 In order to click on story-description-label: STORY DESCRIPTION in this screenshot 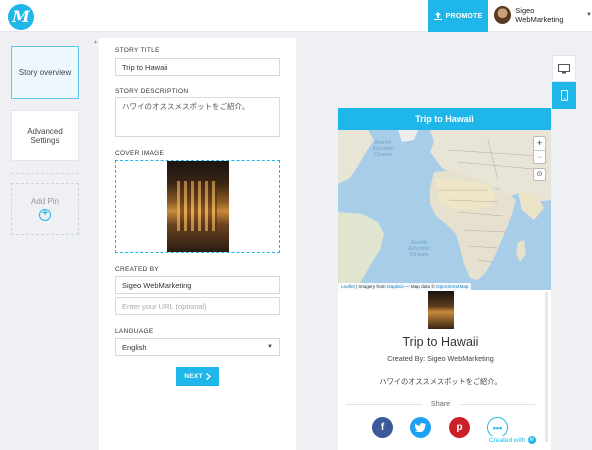, I will do `click(152, 91)`.